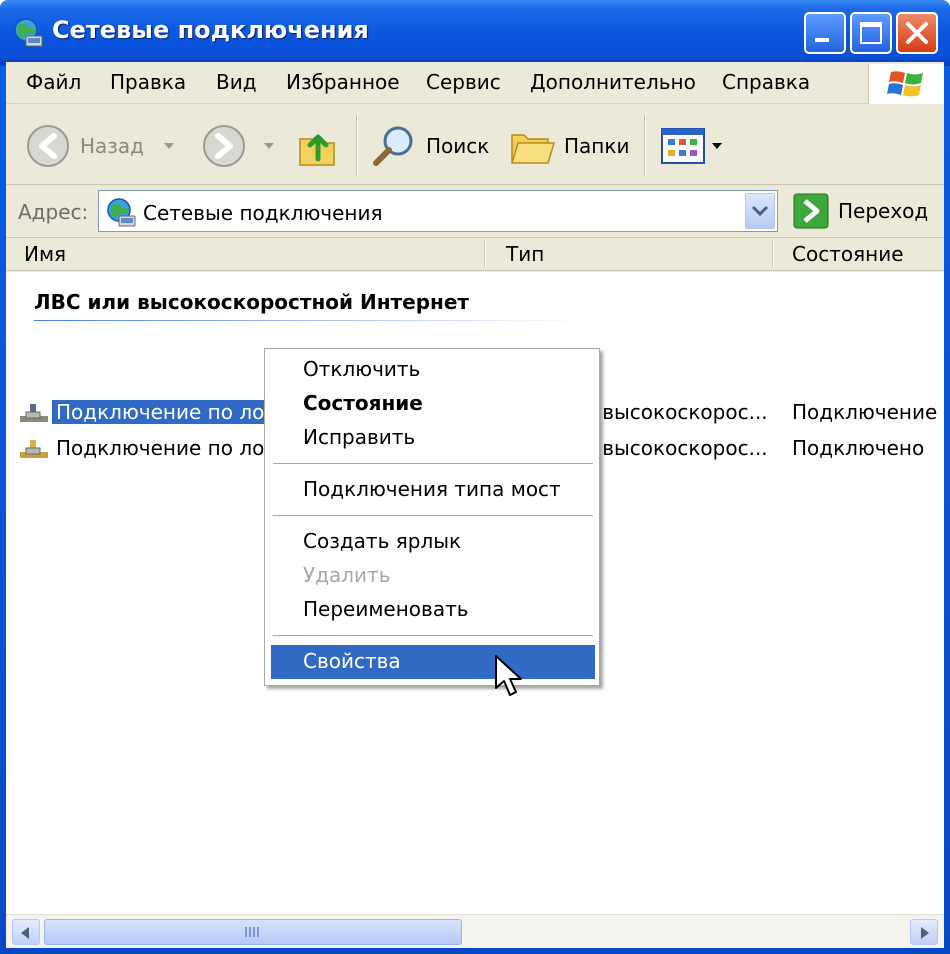 The height and width of the screenshot is (954, 950). Describe the element at coordinates (386, 609) in the screenshot. I see `menu-item-label: Переименовать` at that location.